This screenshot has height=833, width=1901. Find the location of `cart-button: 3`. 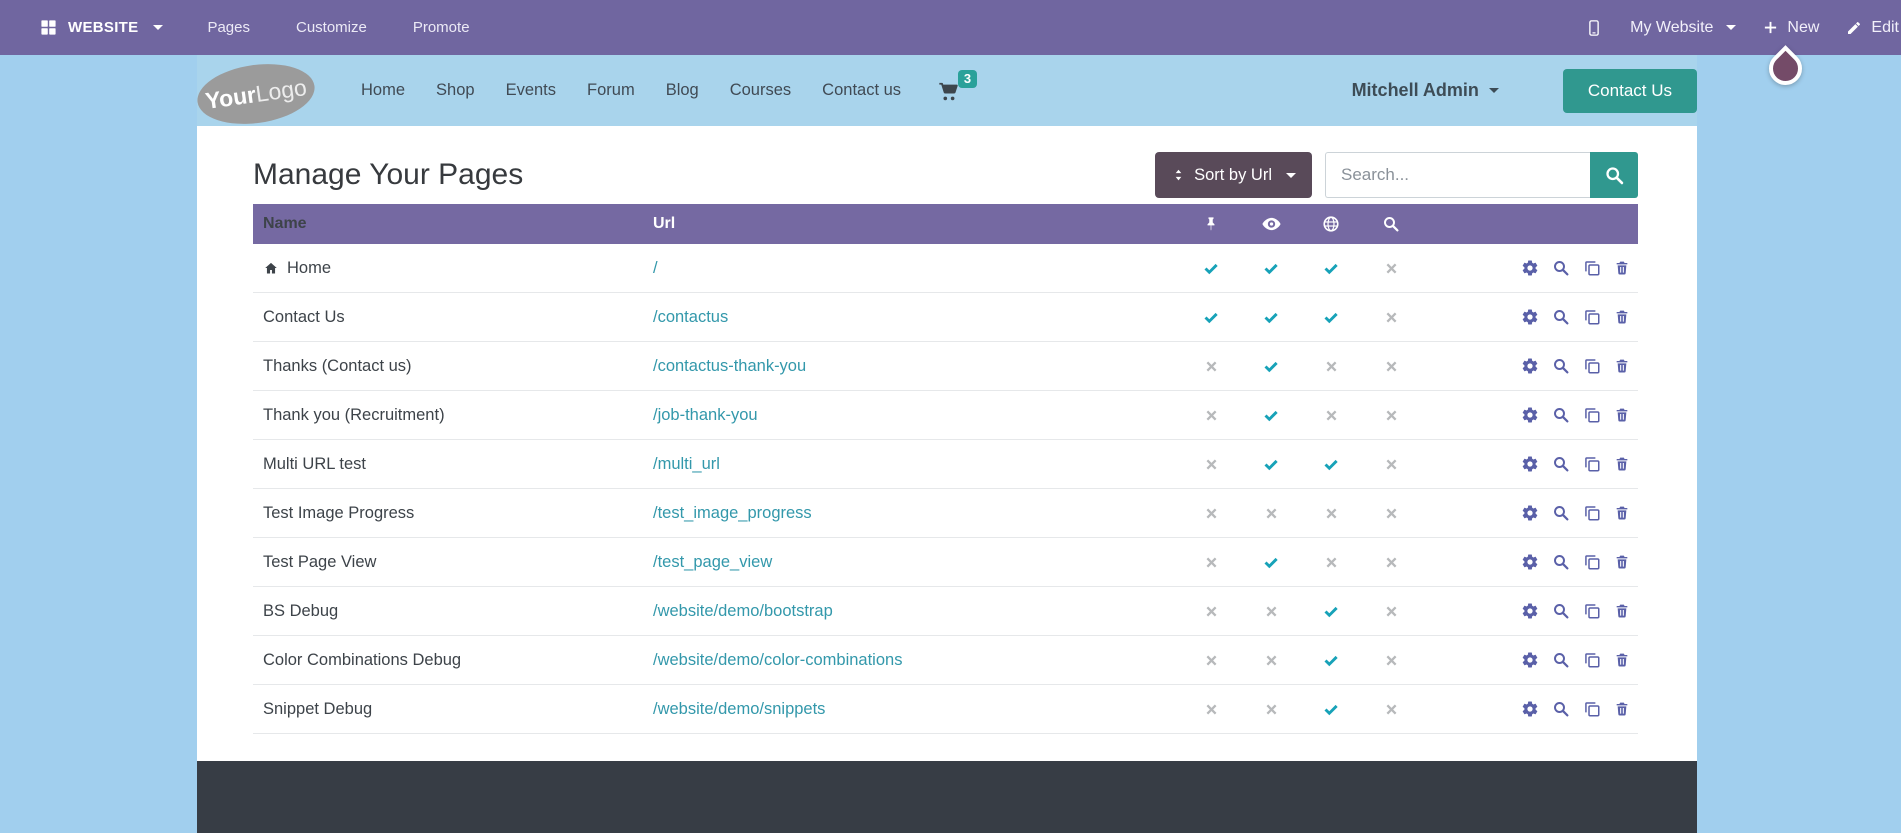

cart-button: 3 is located at coordinates (957, 86).